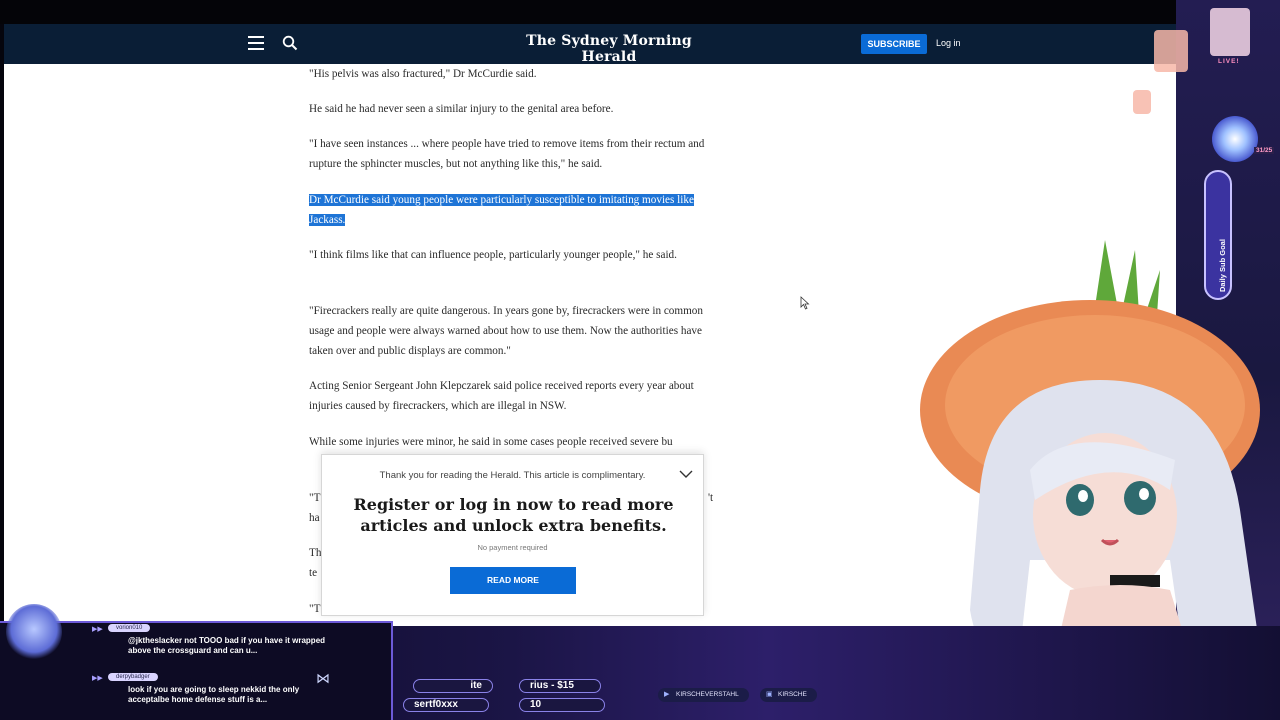 The width and height of the screenshot is (1280, 720). I want to click on hamburger-menu-icon, so click(256, 43).